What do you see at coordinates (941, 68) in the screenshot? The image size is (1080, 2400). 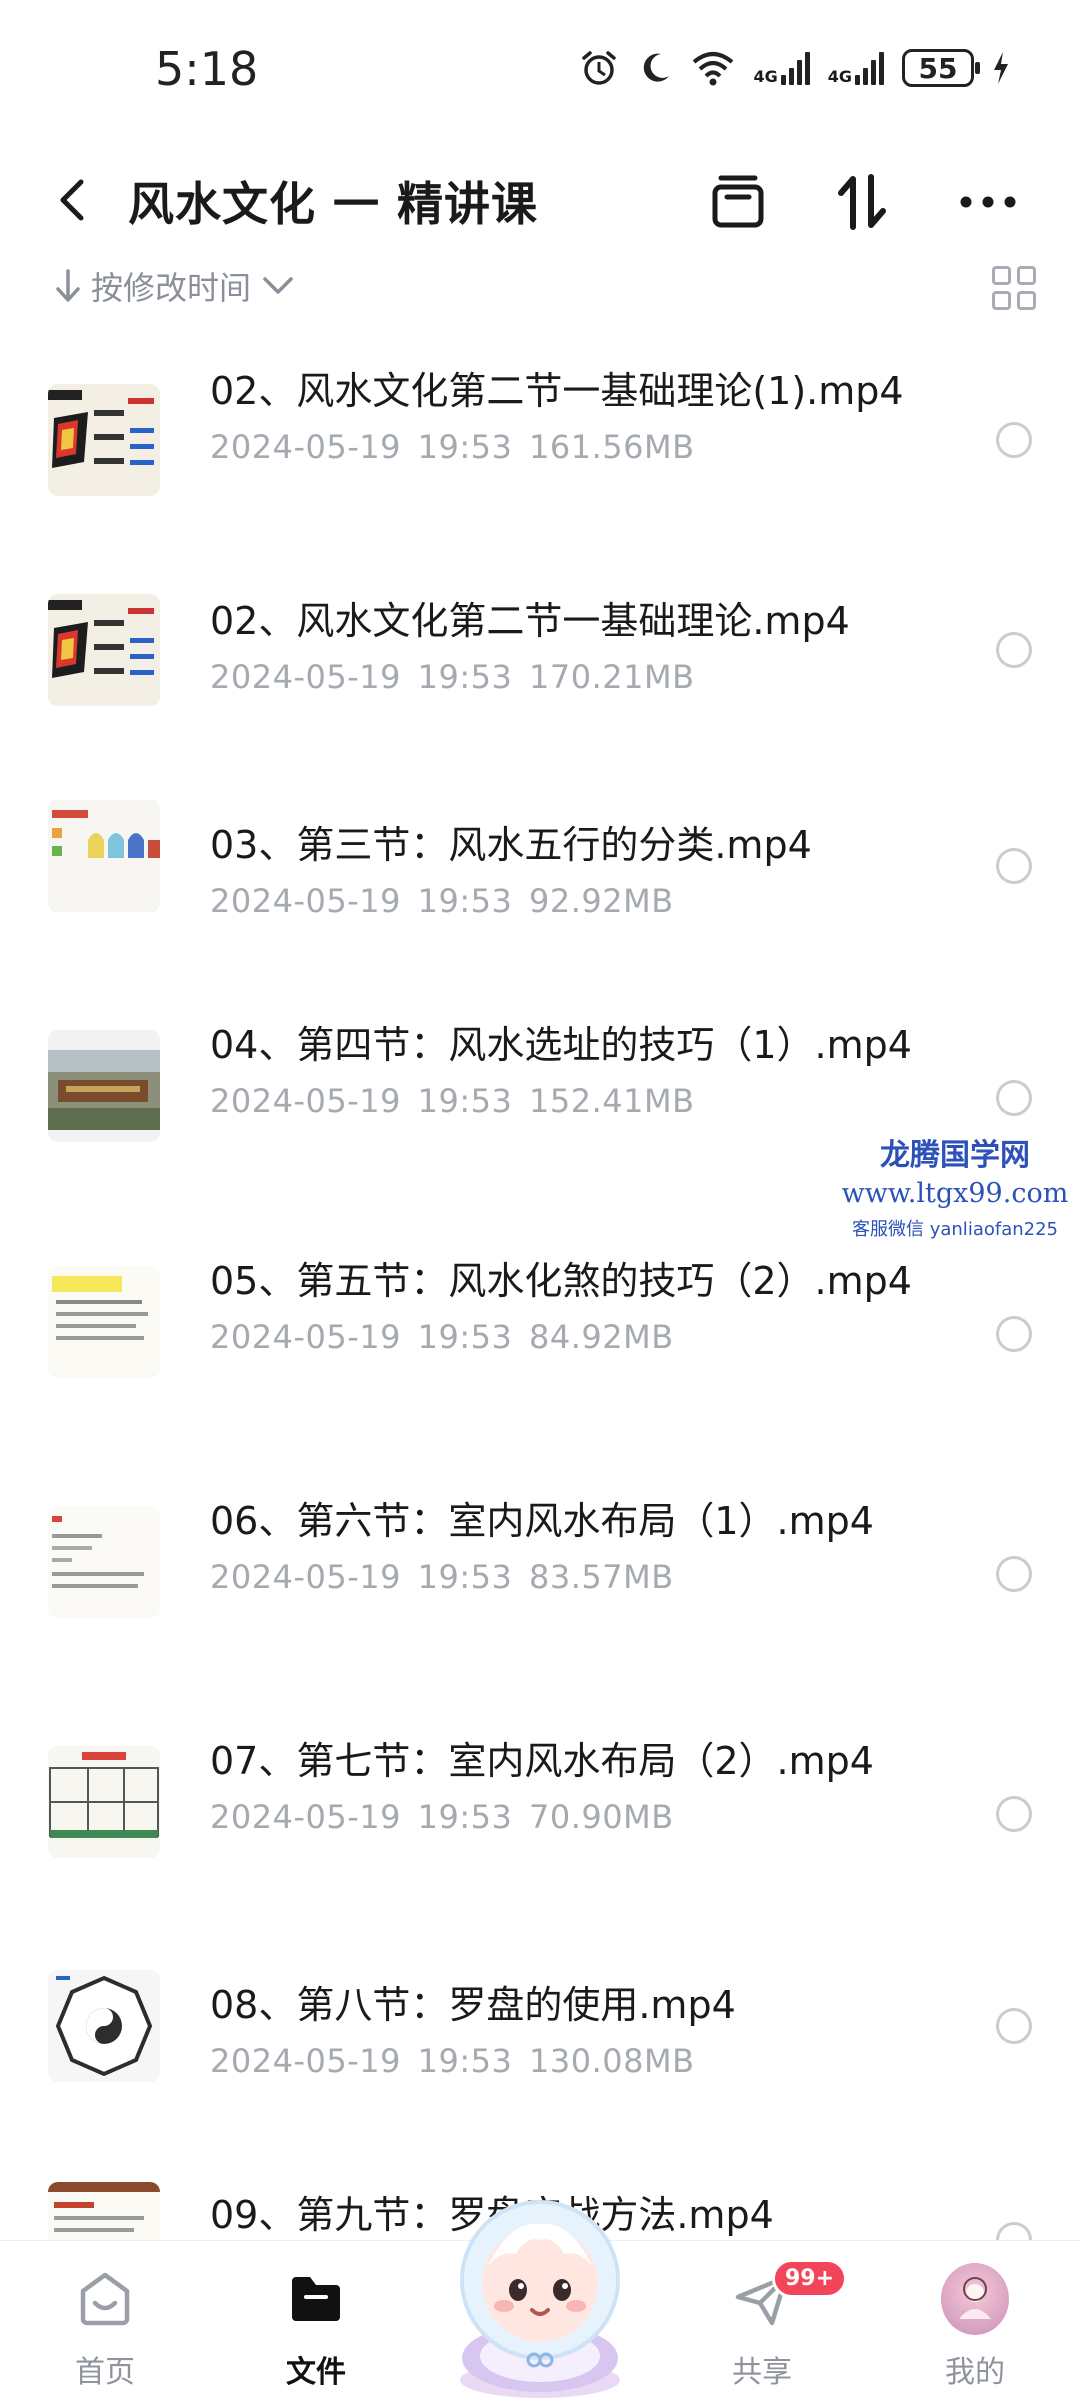 I see `battery-indicator: 55` at bounding box center [941, 68].